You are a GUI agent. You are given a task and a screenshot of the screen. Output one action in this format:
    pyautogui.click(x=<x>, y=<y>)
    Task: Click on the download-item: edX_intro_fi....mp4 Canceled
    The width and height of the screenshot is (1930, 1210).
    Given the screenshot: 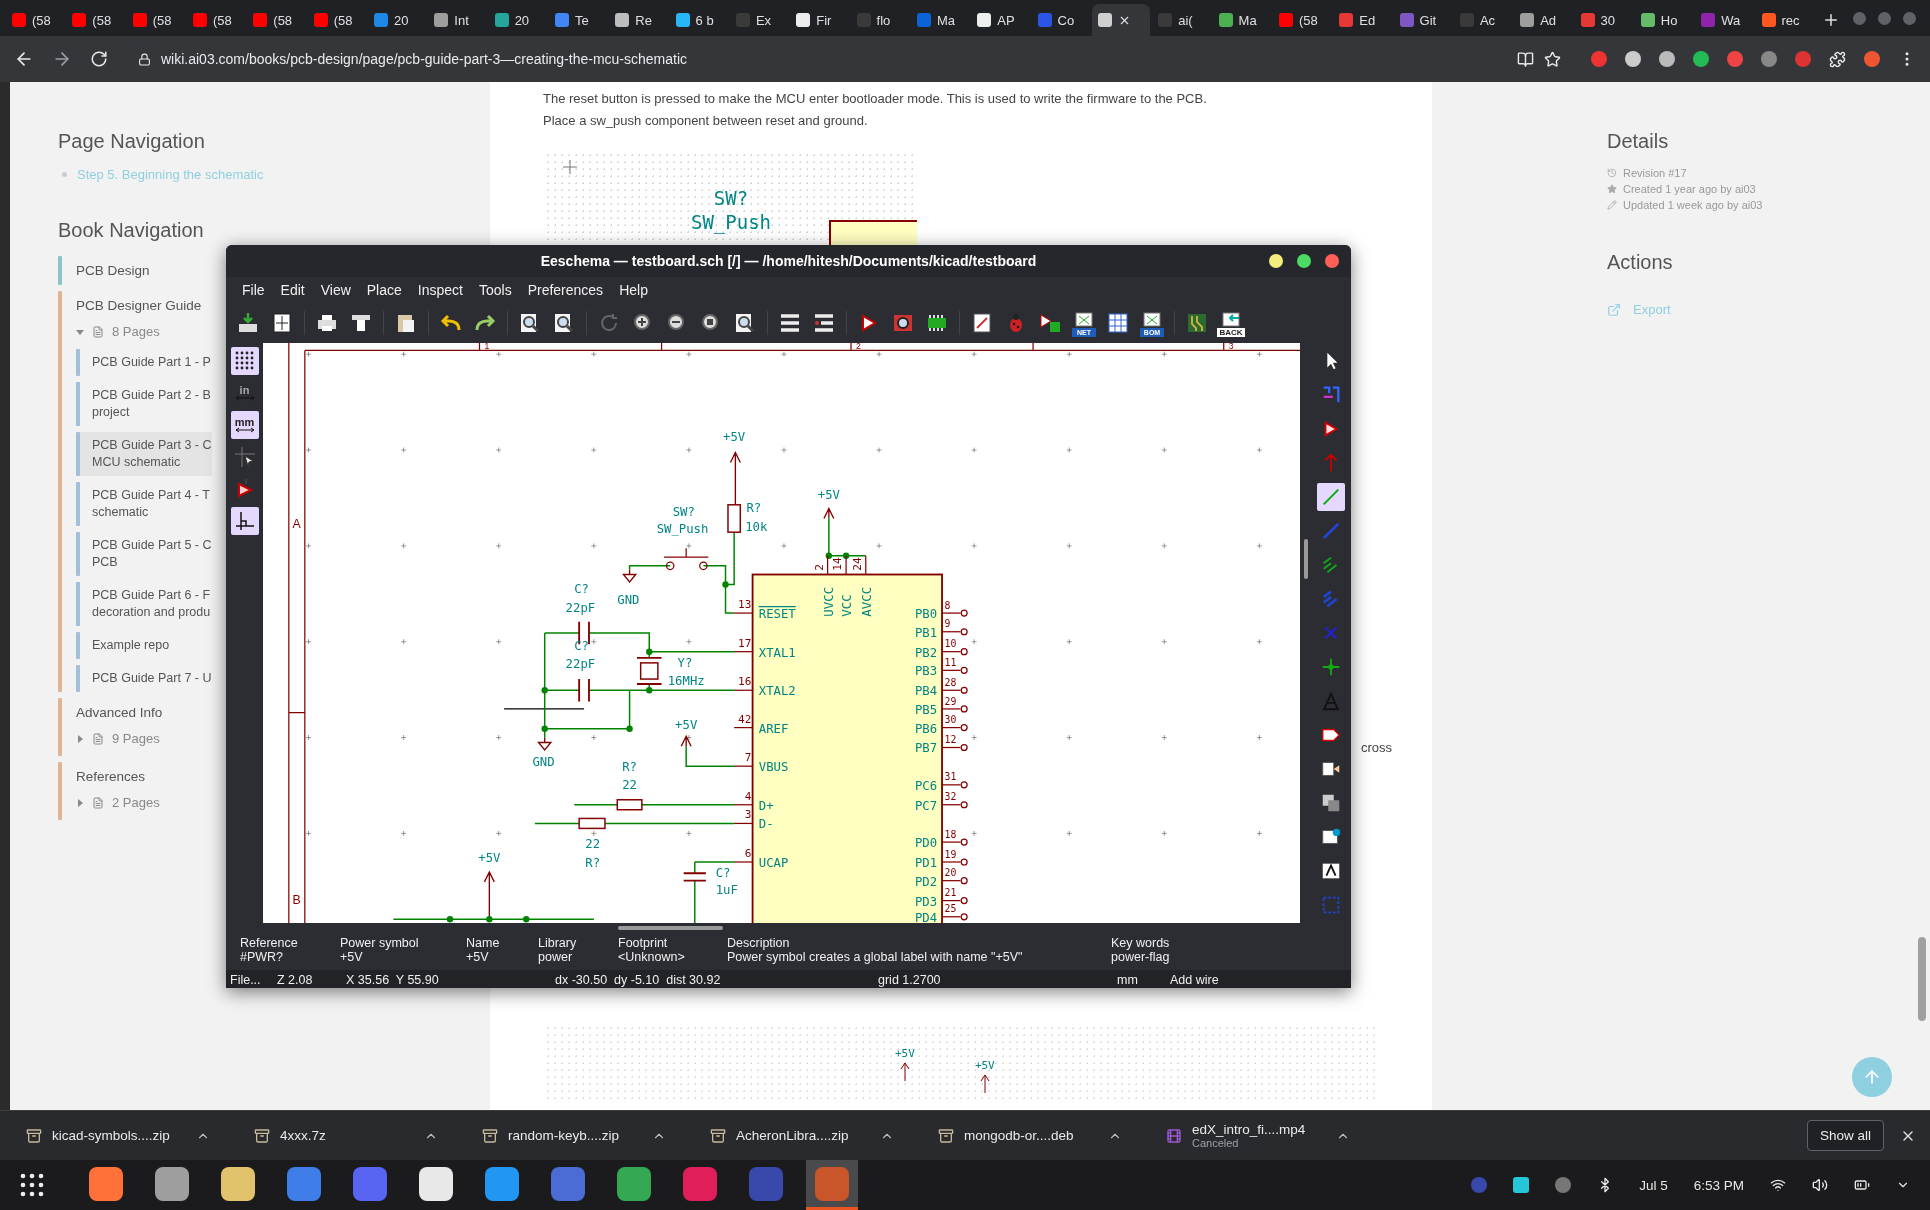 What is the action you would take?
    pyautogui.click(x=1280, y=1135)
    